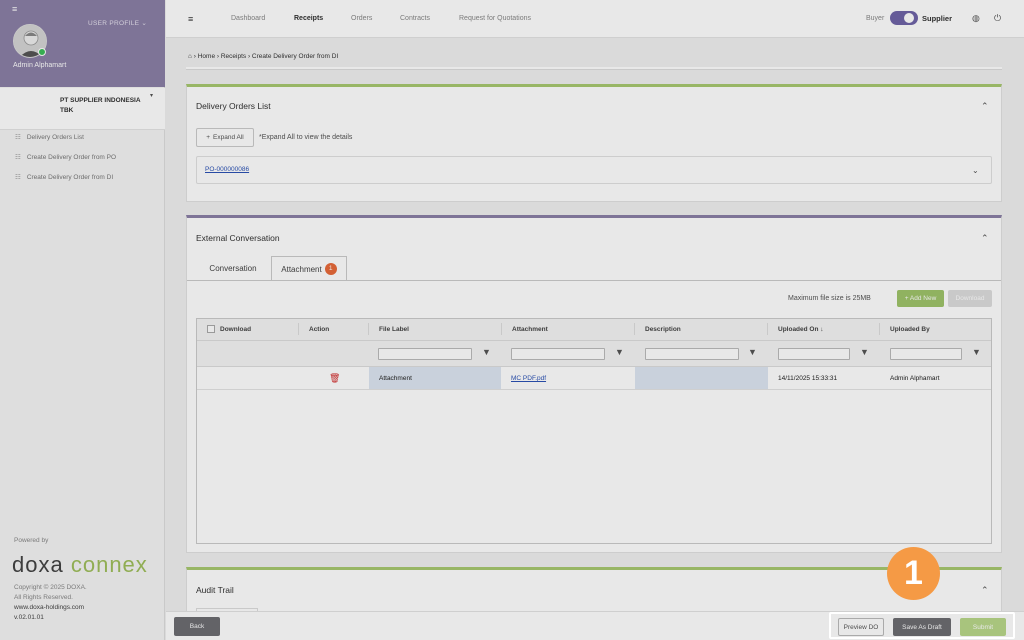 This screenshot has width=1024, height=640. I want to click on column-header-download: Download, so click(235, 329).